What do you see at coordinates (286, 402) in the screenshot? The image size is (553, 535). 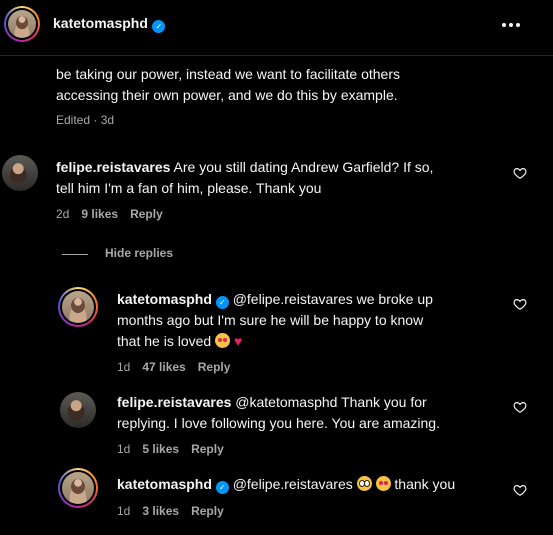 I see `mention-link: @katetomasphd` at bounding box center [286, 402].